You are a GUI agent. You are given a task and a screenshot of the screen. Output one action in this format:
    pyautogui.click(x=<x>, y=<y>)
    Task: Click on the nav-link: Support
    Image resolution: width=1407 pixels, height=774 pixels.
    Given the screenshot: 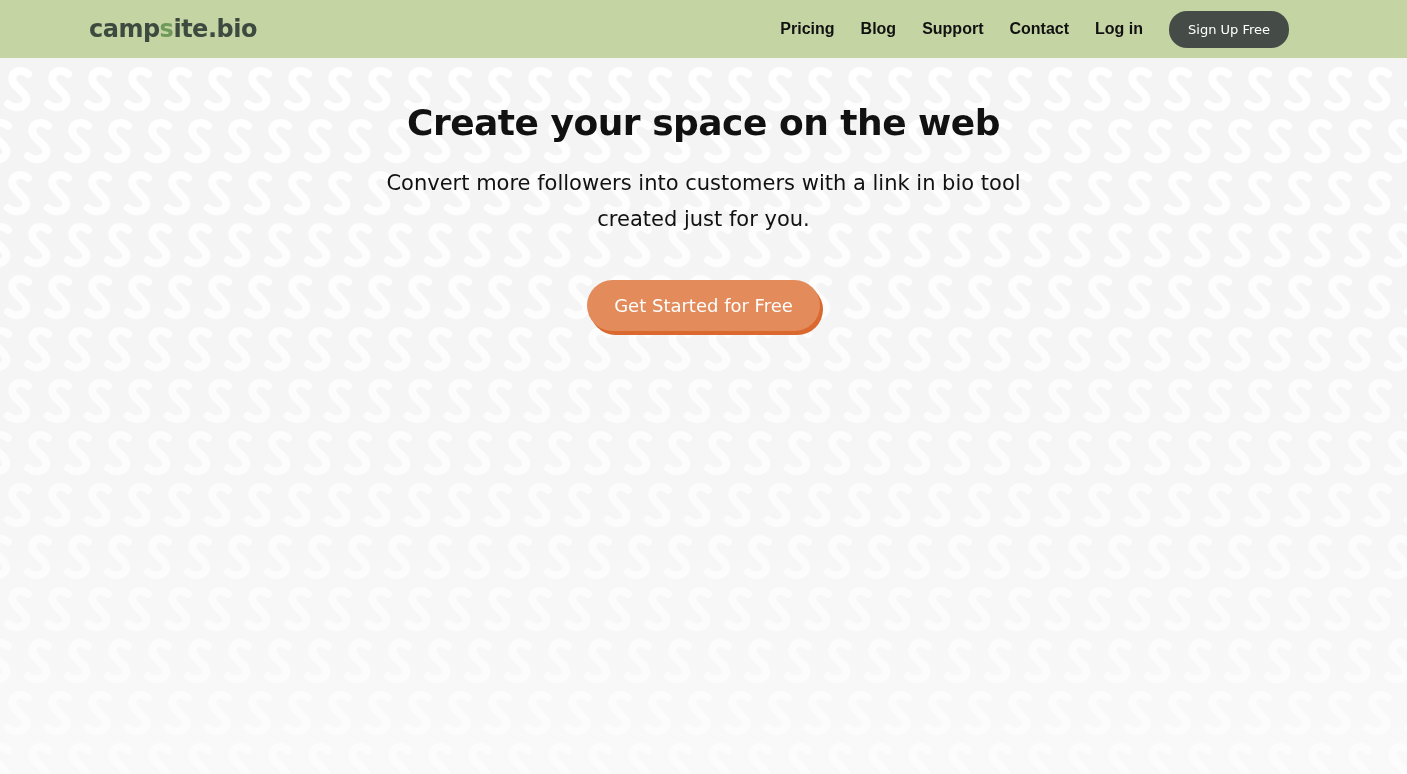 What is the action you would take?
    pyautogui.click(x=953, y=29)
    